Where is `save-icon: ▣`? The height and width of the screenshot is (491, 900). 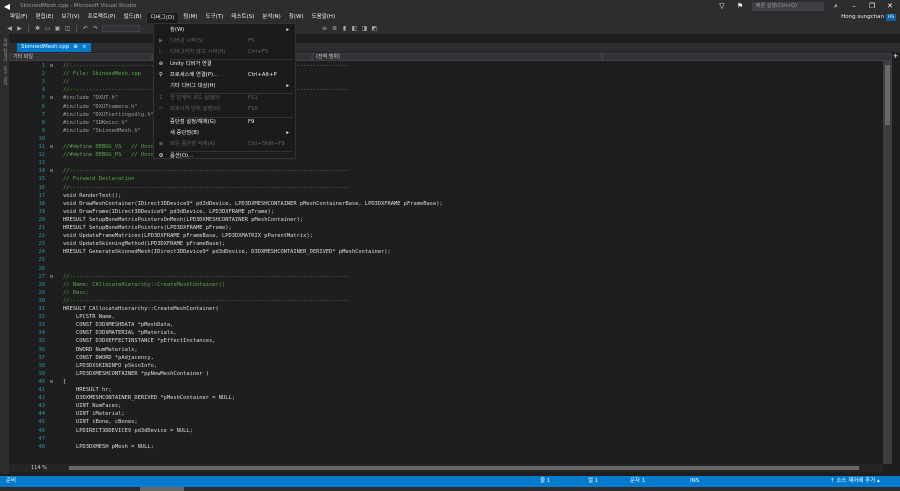 save-icon: ▣ is located at coordinates (57, 28).